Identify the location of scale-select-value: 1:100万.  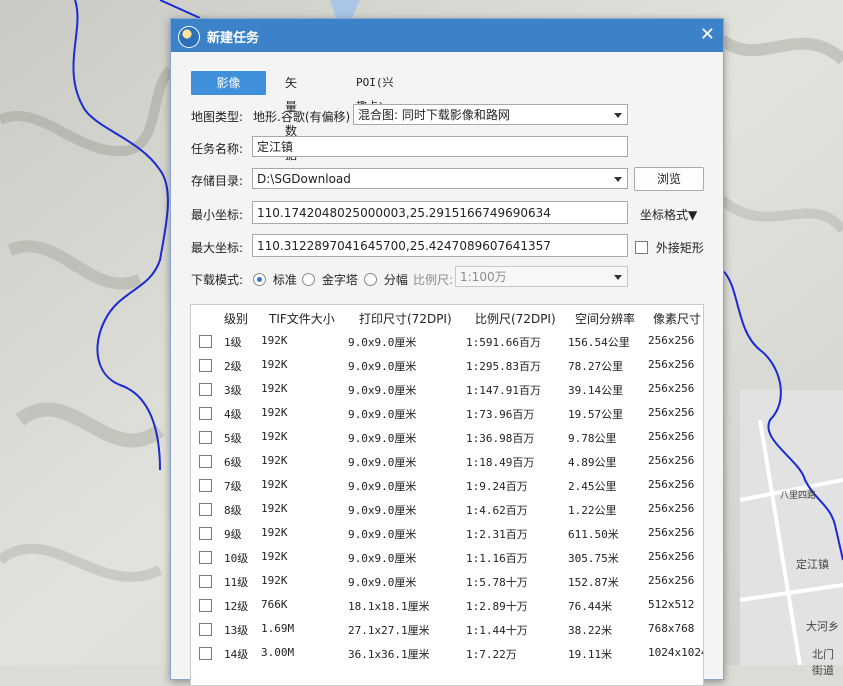
(483, 277).